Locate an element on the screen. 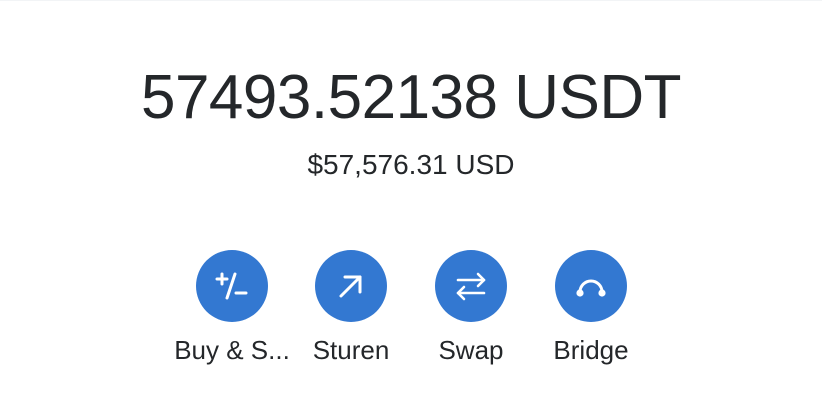  swap-arrows-icon is located at coordinates (471, 286).